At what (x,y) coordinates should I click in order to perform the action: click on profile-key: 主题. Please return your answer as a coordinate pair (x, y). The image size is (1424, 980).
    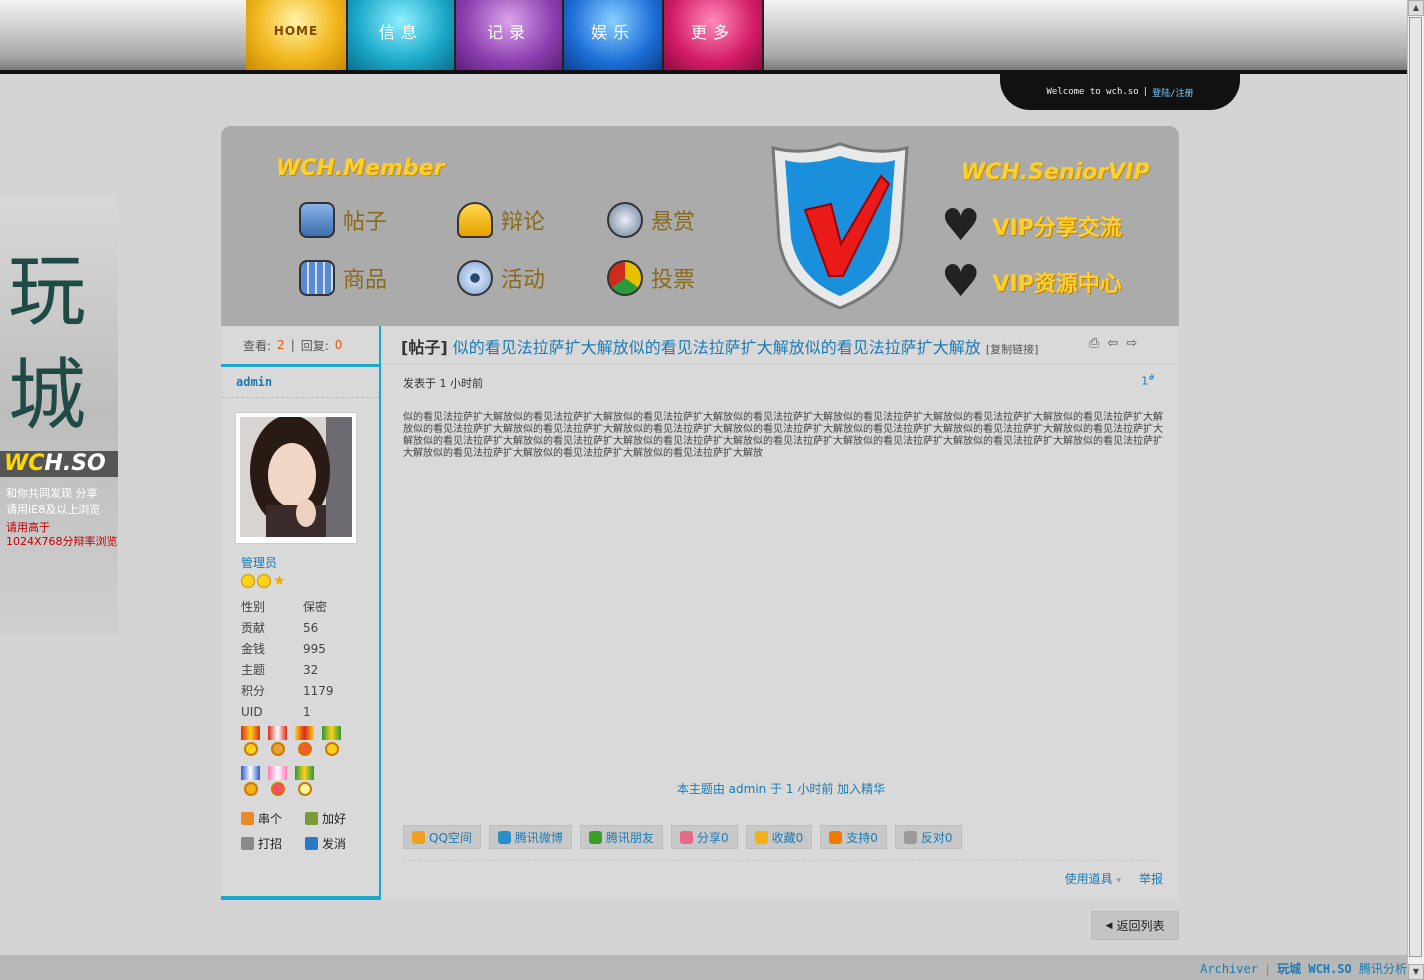
    Looking at the image, I should click on (253, 670).